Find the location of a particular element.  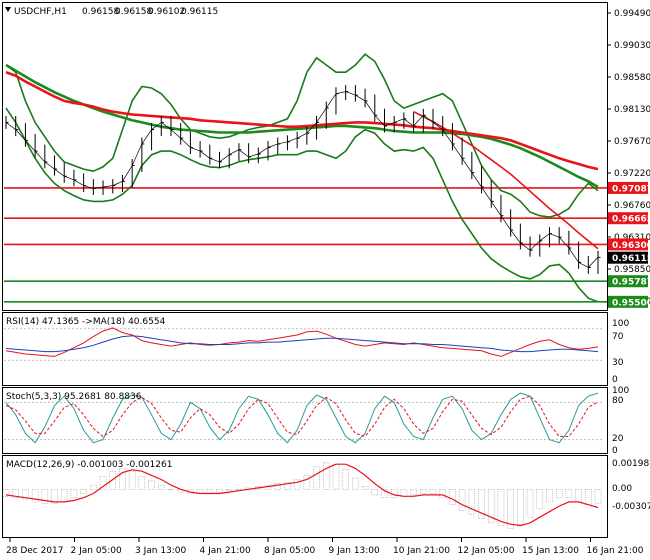

x-tick-label: 2 Jan 05:00 is located at coordinates (97, 551).